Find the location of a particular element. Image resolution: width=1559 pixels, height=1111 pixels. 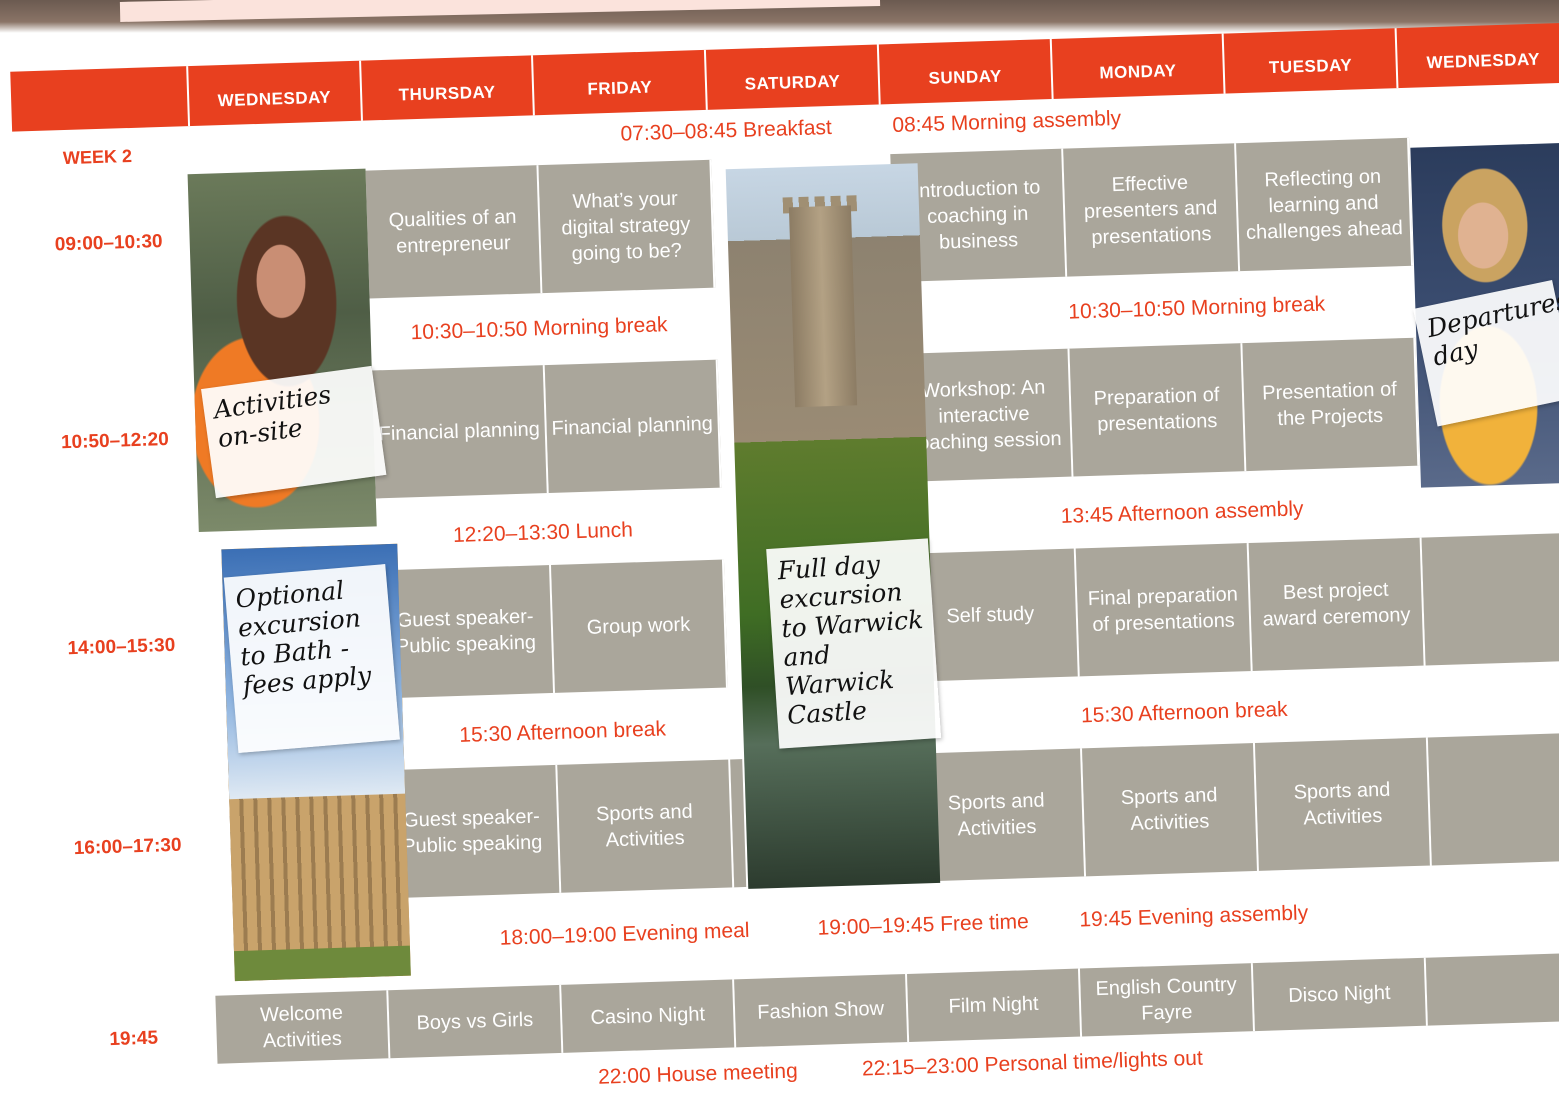

band-afternoon-assembly: 13:45 Afternoon assembly is located at coordinates (1182, 512).